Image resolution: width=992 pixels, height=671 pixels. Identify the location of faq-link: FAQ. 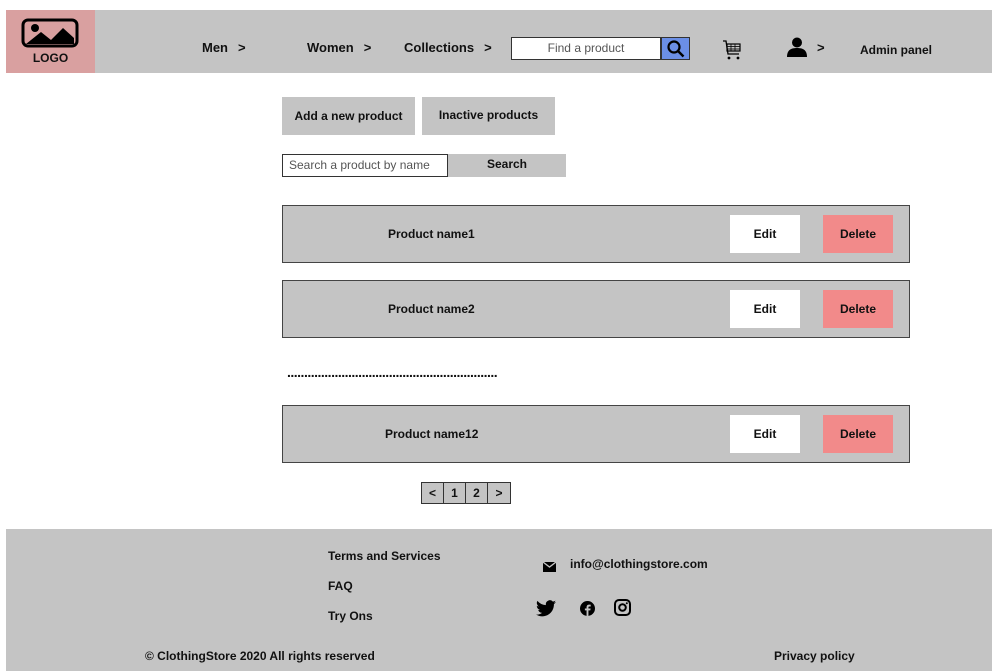
(340, 586).